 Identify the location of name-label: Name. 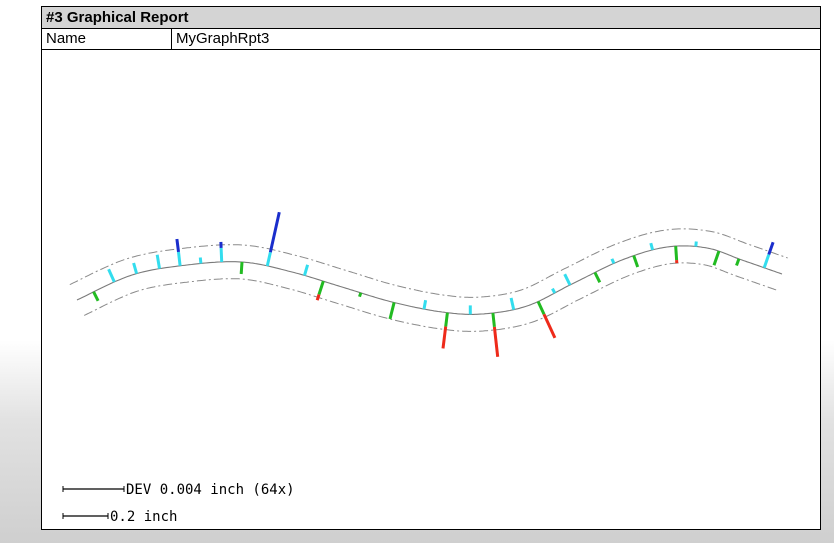
(66, 38).